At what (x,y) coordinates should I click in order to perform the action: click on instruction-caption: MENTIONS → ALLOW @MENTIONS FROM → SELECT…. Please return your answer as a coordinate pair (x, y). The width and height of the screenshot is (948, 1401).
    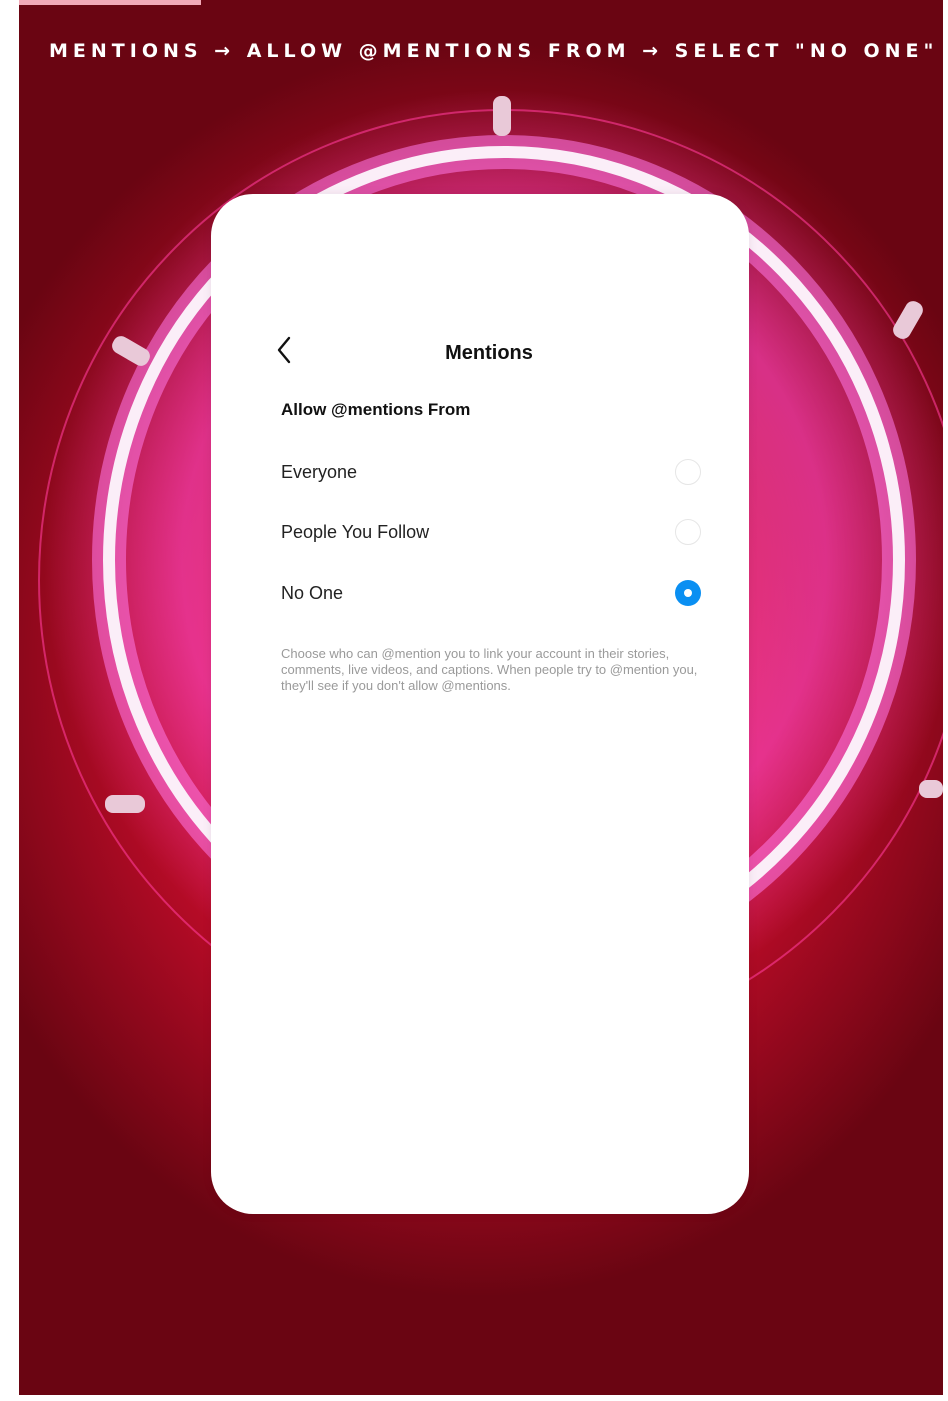
    Looking at the image, I should click on (494, 51).